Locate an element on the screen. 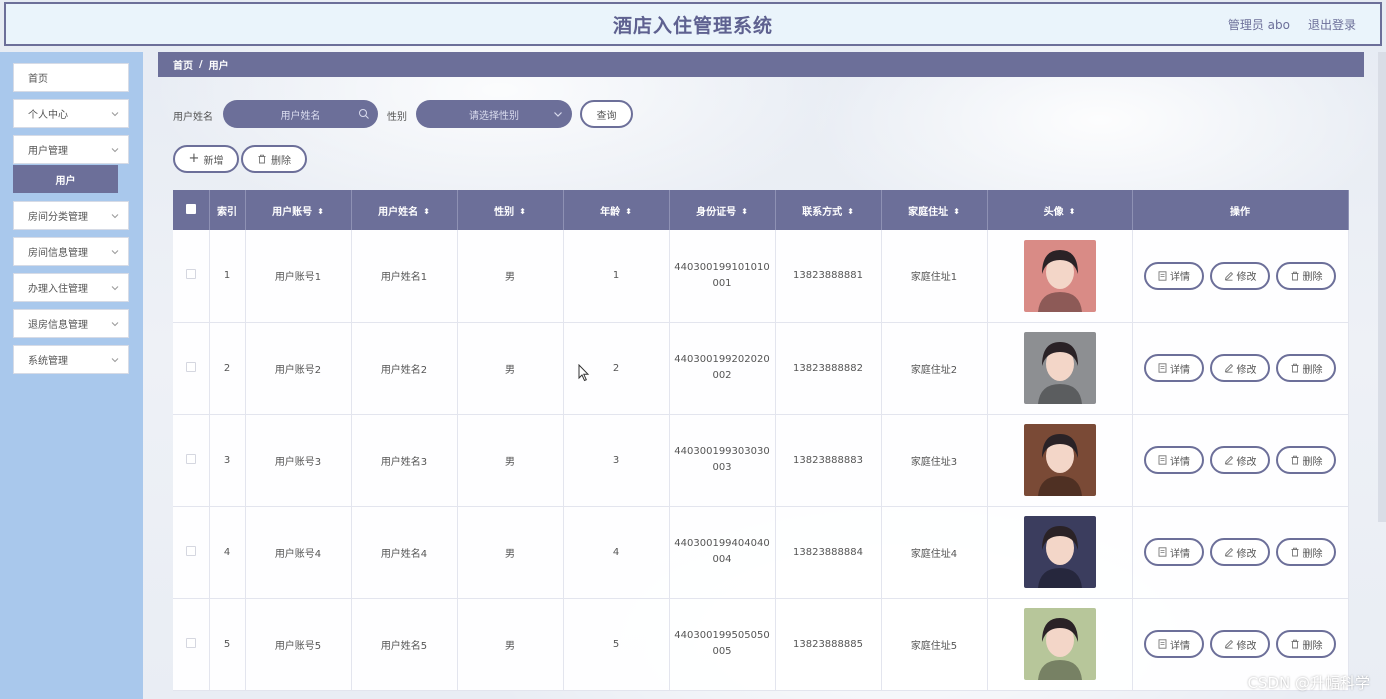 This screenshot has height=699, width=1386. pencil-icon is located at coordinates (1228, 460).